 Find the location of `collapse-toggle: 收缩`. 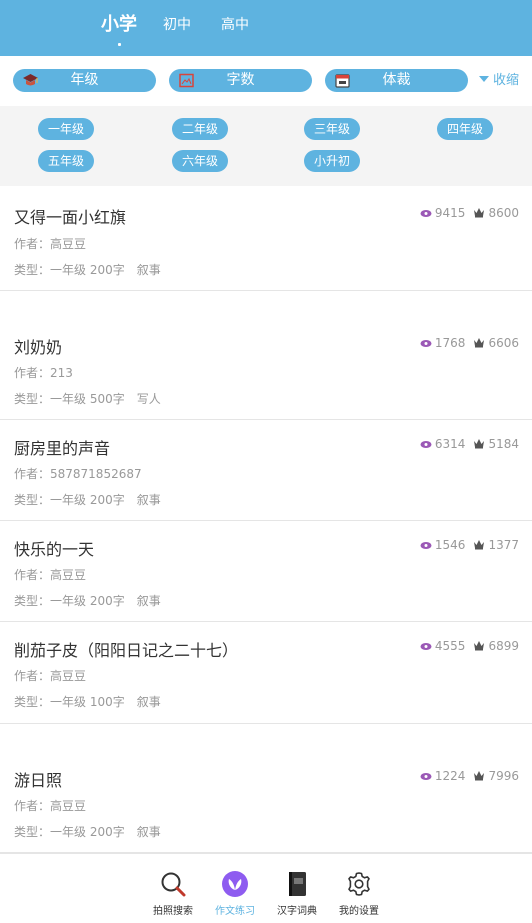

collapse-toggle: 收缩 is located at coordinates (499, 81).